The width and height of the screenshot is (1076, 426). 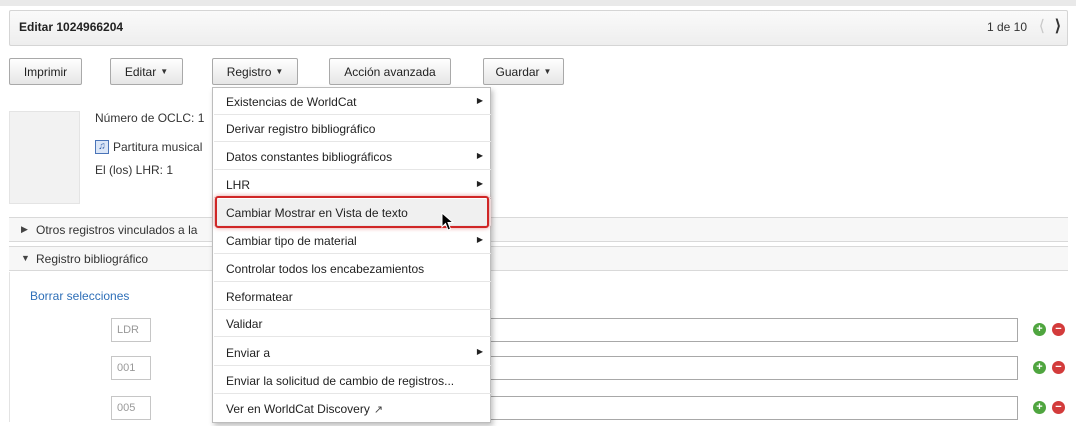 What do you see at coordinates (352, 323) in the screenshot?
I see `menu-item-validate: Validar` at bounding box center [352, 323].